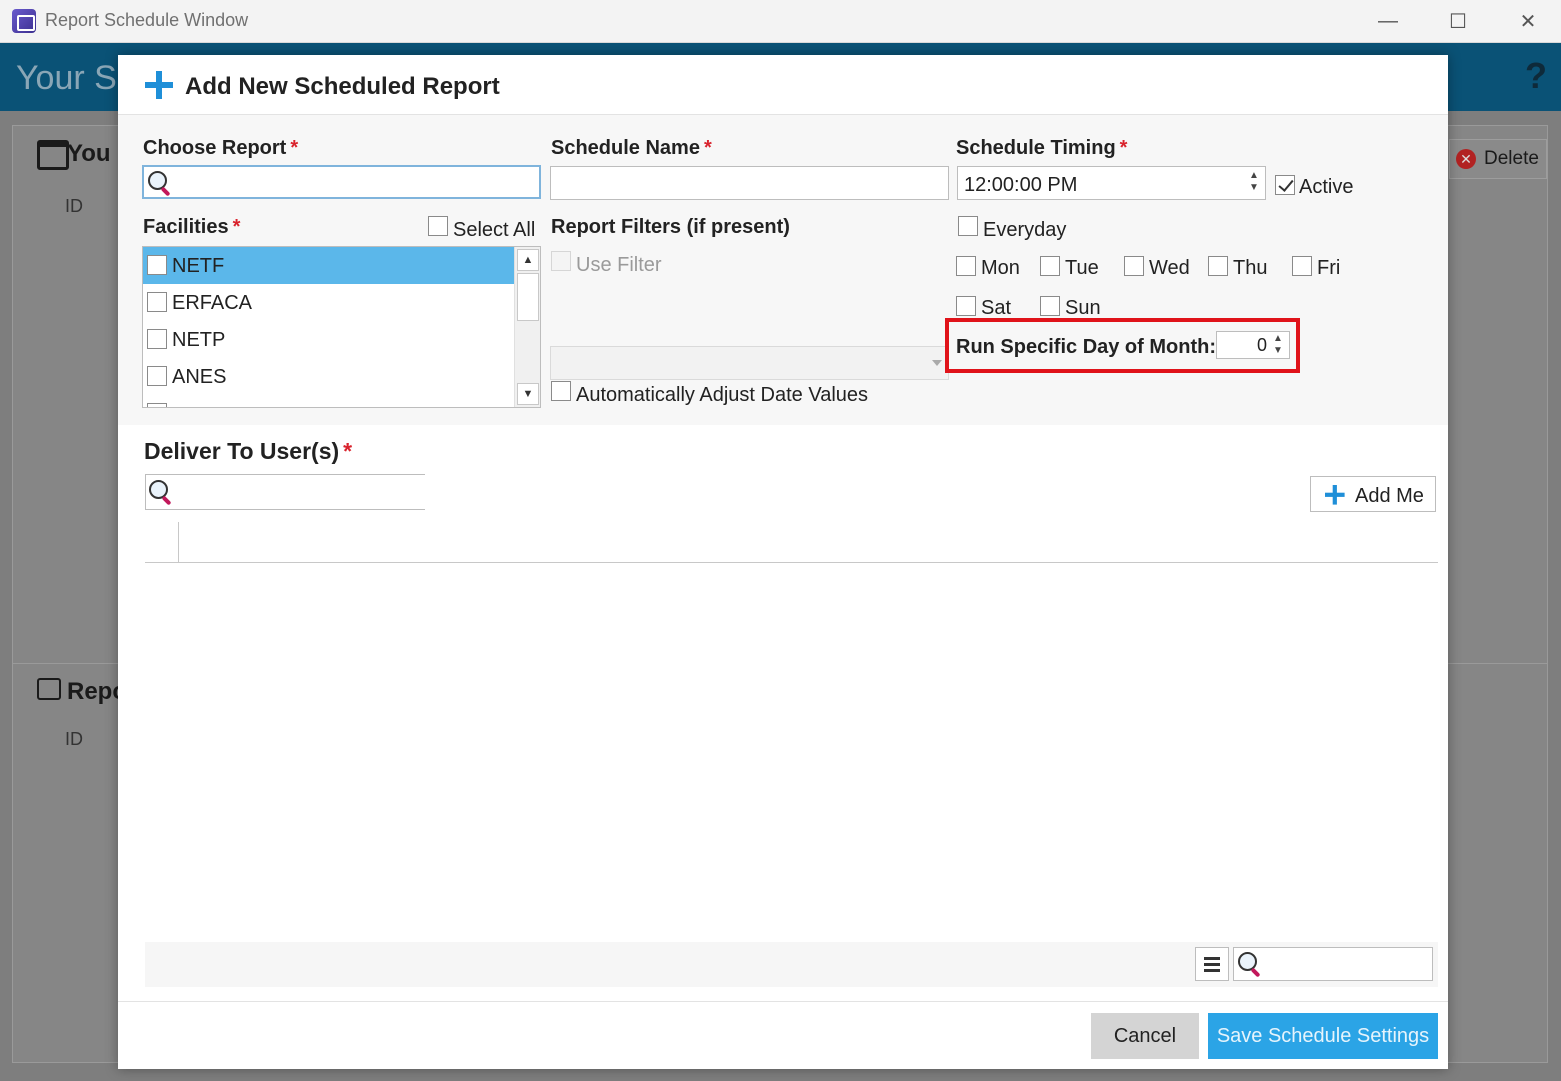 The width and height of the screenshot is (1561, 1081). Describe the element at coordinates (1134, 266) in the screenshot. I see `wed-checkbox` at that location.